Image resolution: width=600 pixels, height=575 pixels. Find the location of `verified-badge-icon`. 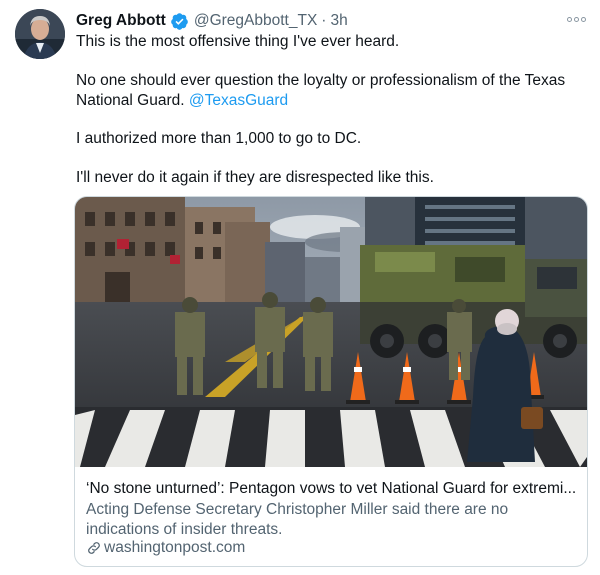

verified-badge-icon is located at coordinates (179, 21).